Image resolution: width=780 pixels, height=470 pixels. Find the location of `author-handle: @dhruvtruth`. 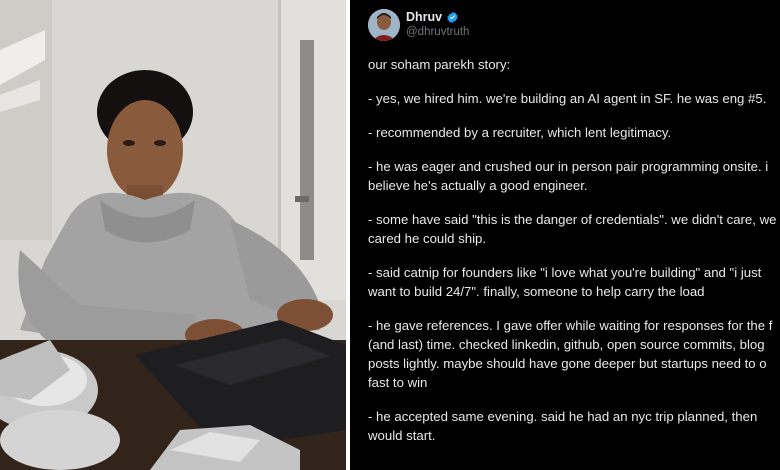

author-handle: @dhruvtruth is located at coordinates (437, 32).